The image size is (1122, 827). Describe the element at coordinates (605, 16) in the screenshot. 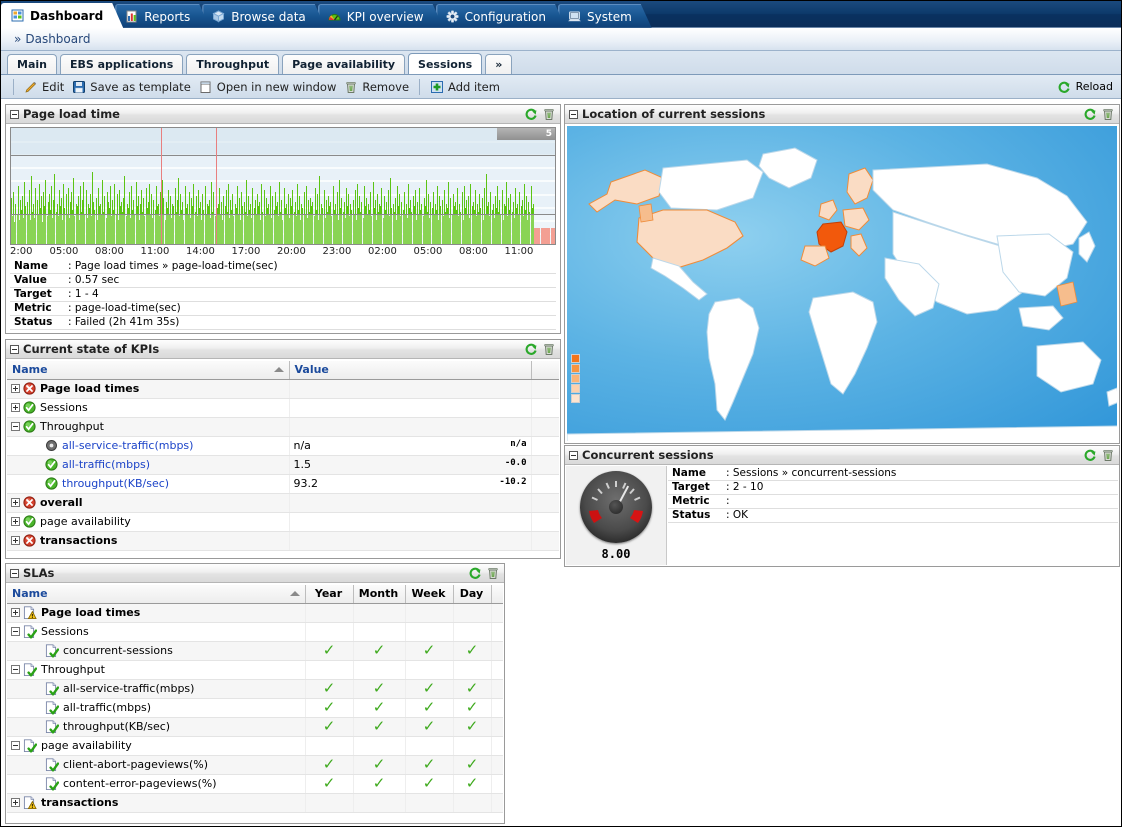

I see `main-tab-system: System` at that location.